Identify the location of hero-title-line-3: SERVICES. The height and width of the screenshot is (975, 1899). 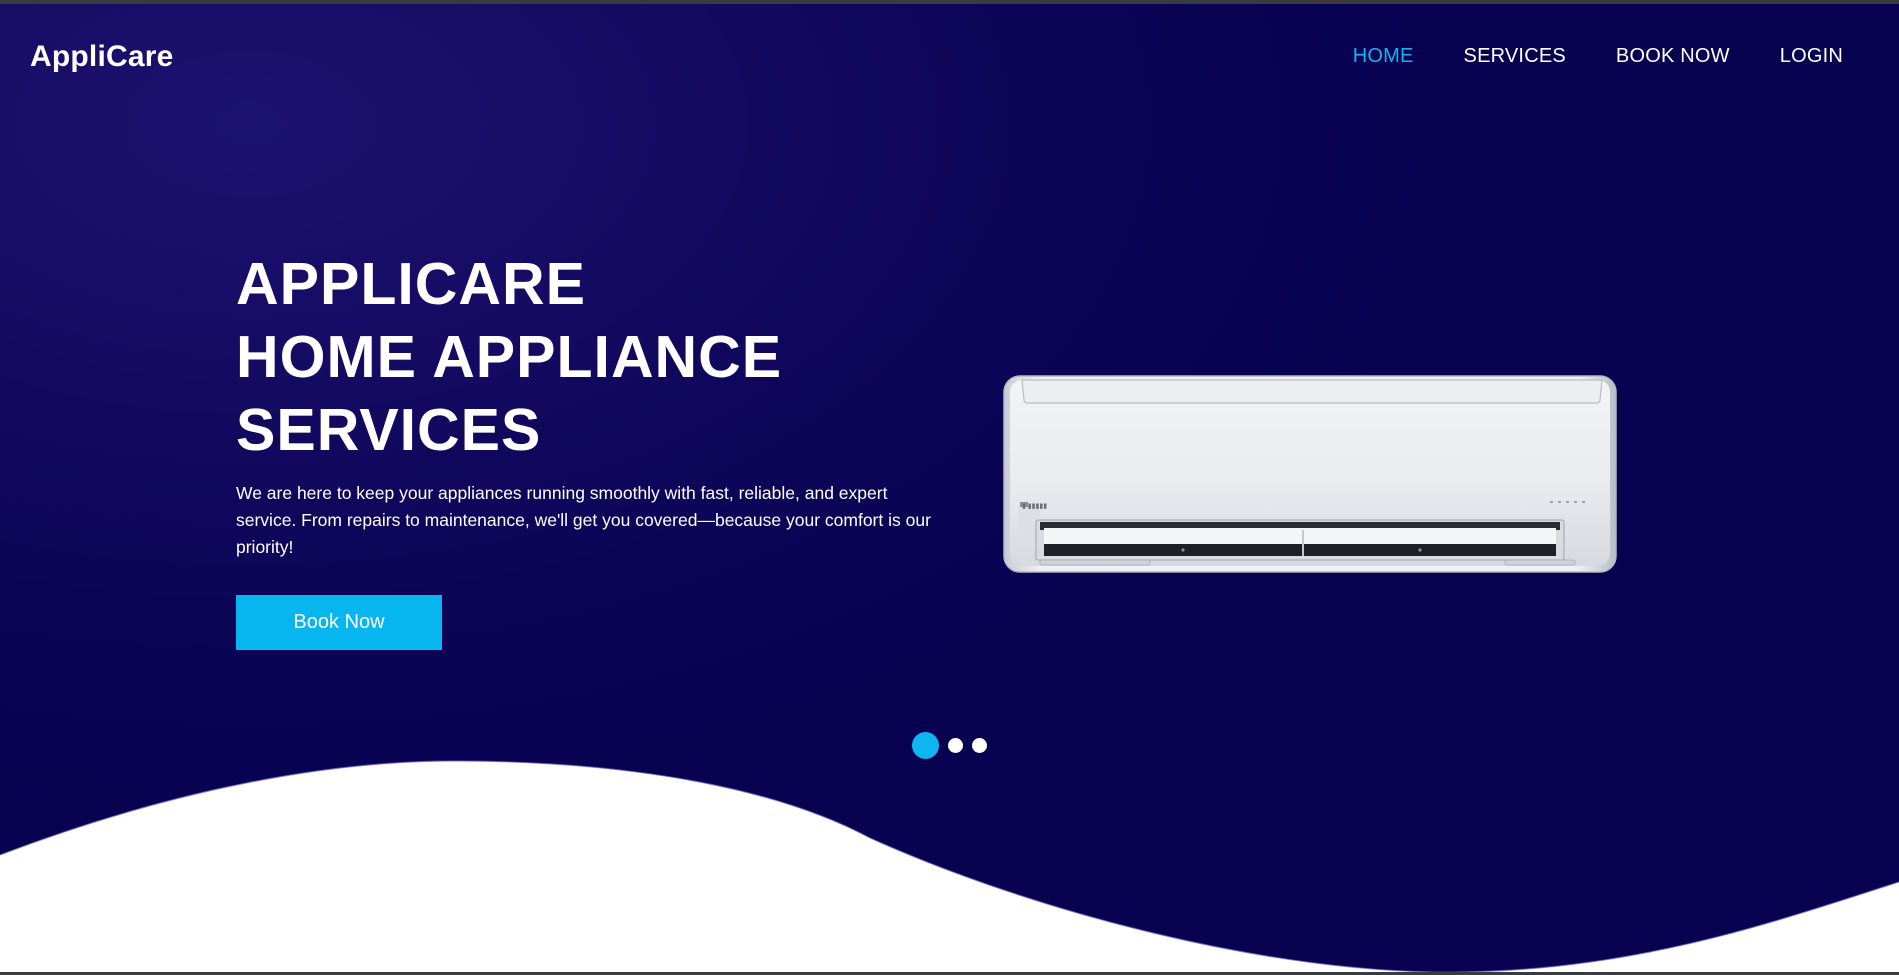
(389, 430).